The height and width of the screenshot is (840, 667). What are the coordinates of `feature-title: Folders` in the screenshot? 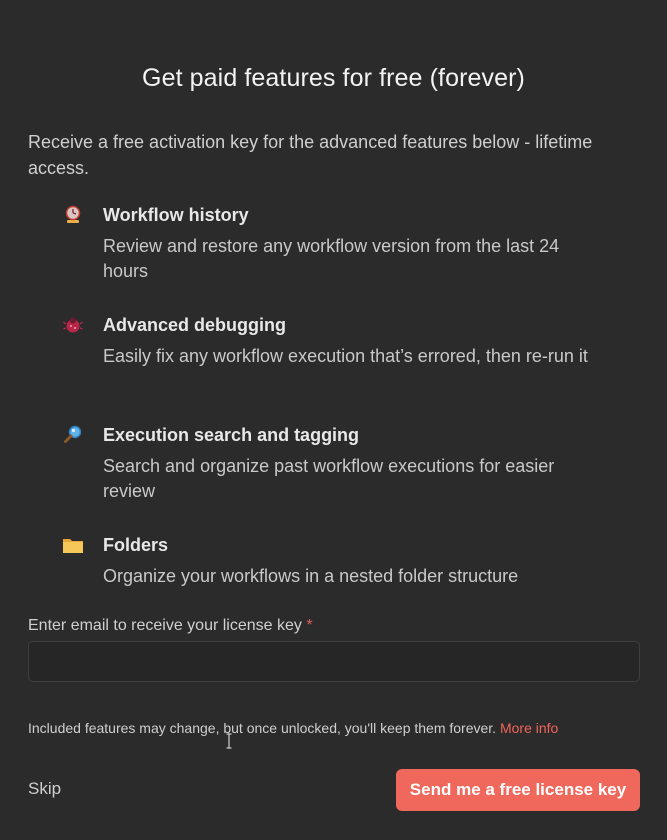 It's located at (136, 545).